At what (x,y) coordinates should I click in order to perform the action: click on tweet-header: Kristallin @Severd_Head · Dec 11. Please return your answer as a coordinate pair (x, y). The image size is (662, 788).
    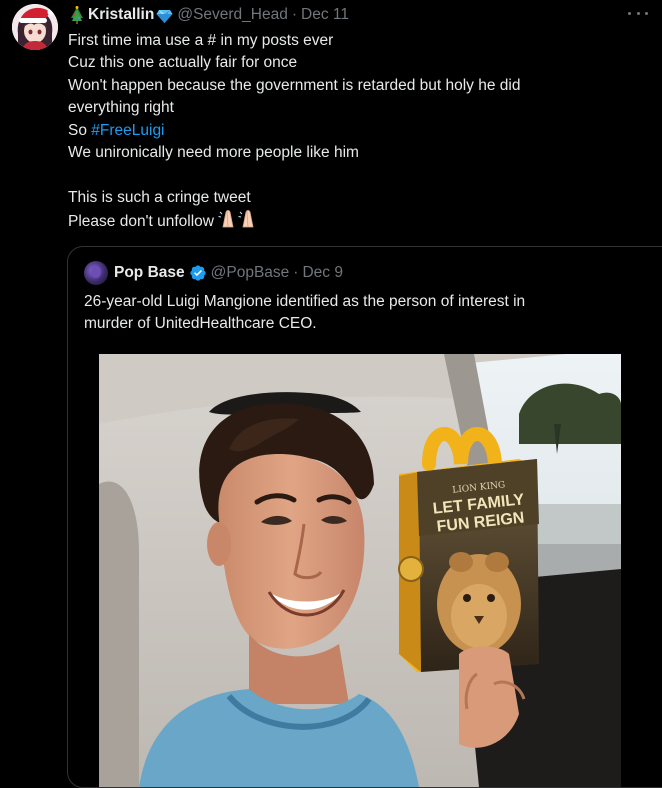
    Looking at the image, I should click on (345, 15).